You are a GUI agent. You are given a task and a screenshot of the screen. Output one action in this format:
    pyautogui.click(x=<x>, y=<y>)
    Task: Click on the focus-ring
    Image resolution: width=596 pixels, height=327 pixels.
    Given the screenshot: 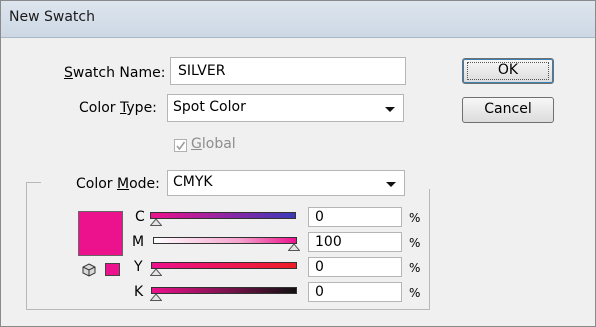 What is the action you would take?
    pyautogui.click(x=508, y=71)
    